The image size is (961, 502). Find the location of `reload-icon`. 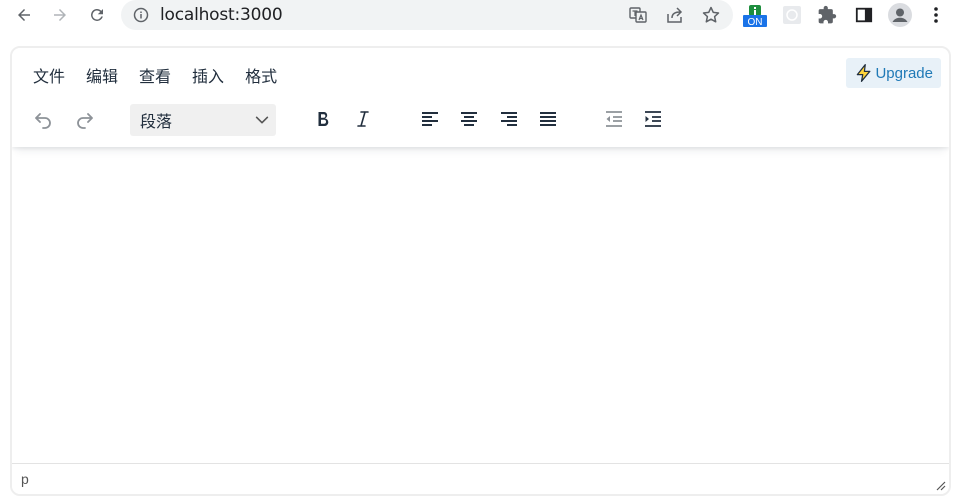

reload-icon is located at coordinates (97, 14).